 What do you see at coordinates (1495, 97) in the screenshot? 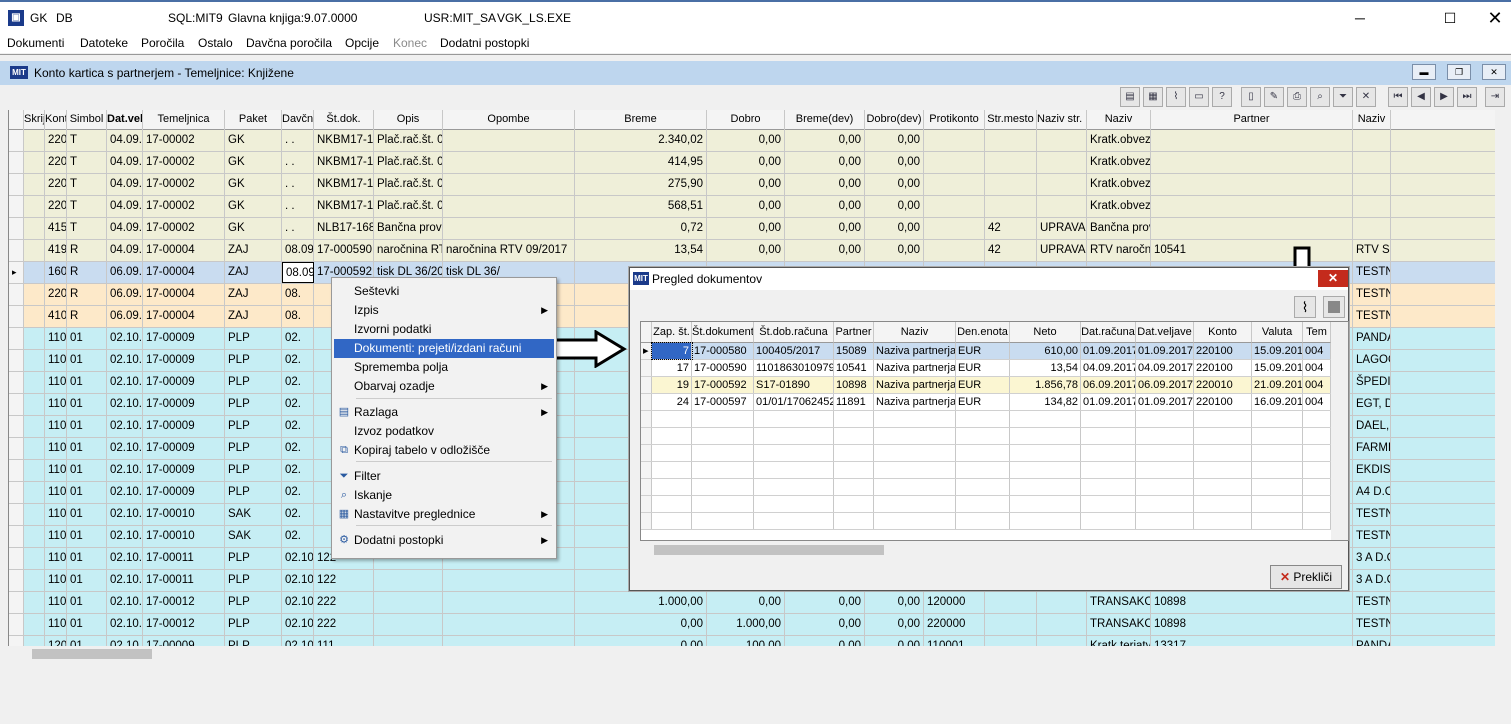
I see `exit-icon: ⇥` at bounding box center [1495, 97].